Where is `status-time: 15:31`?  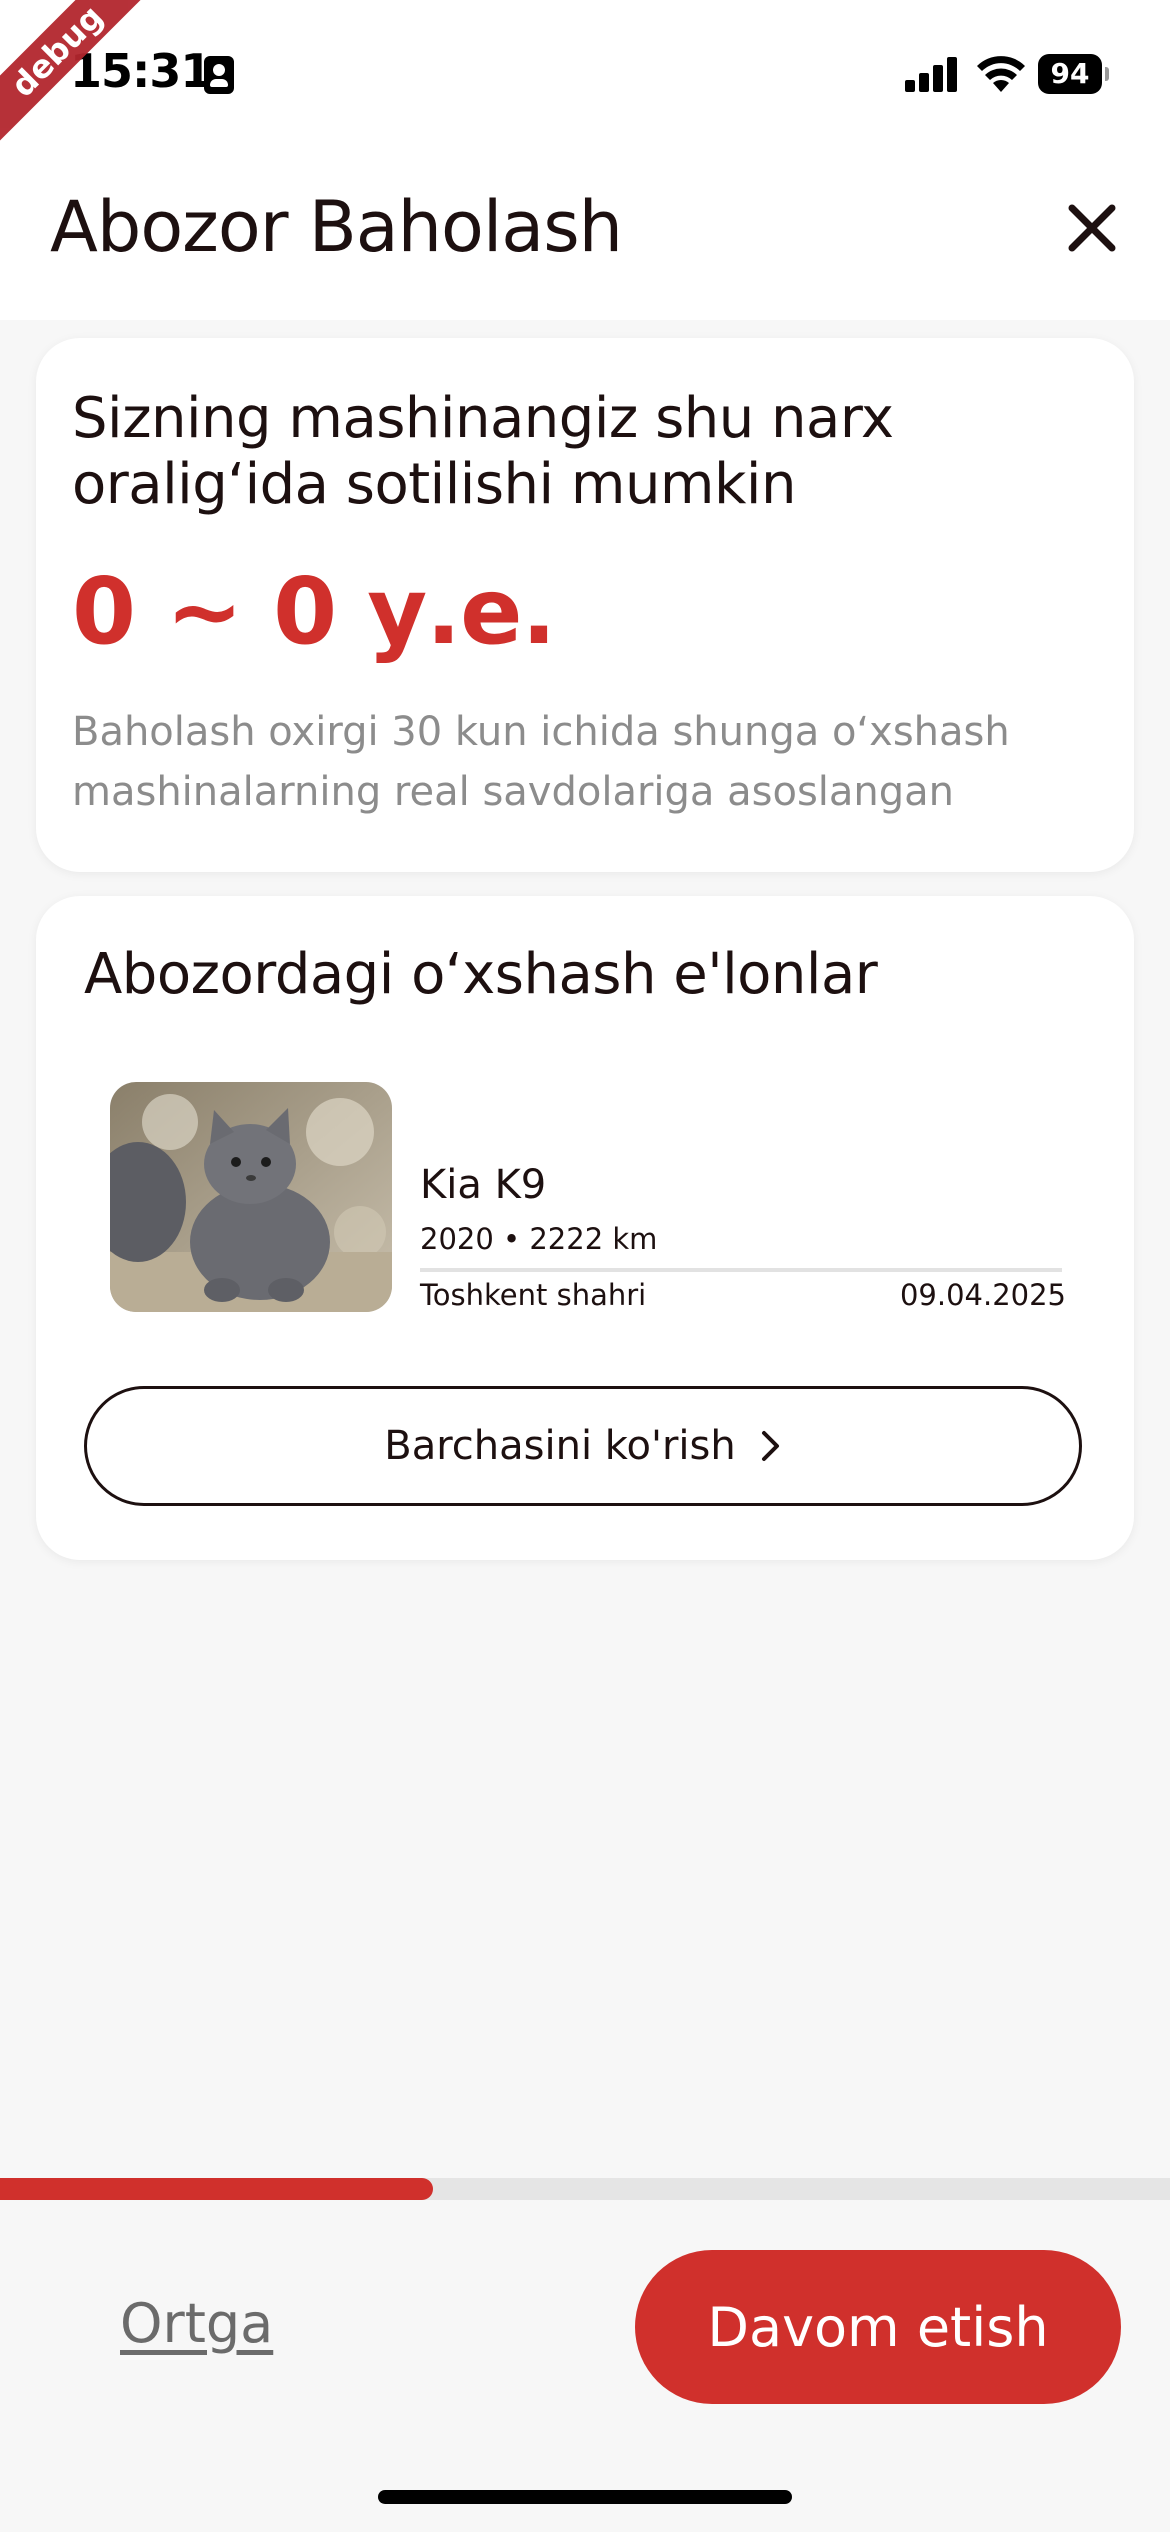 status-time: 15:31 is located at coordinates (141, 71).